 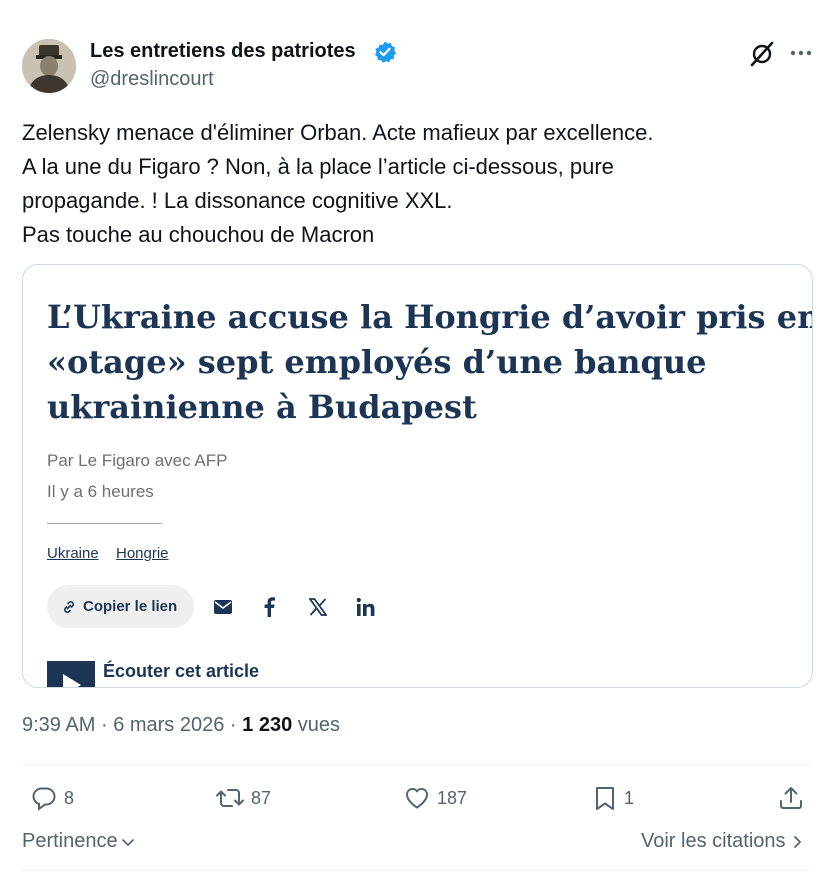 I want to click on grok-icon, so click(x=762, y=54).